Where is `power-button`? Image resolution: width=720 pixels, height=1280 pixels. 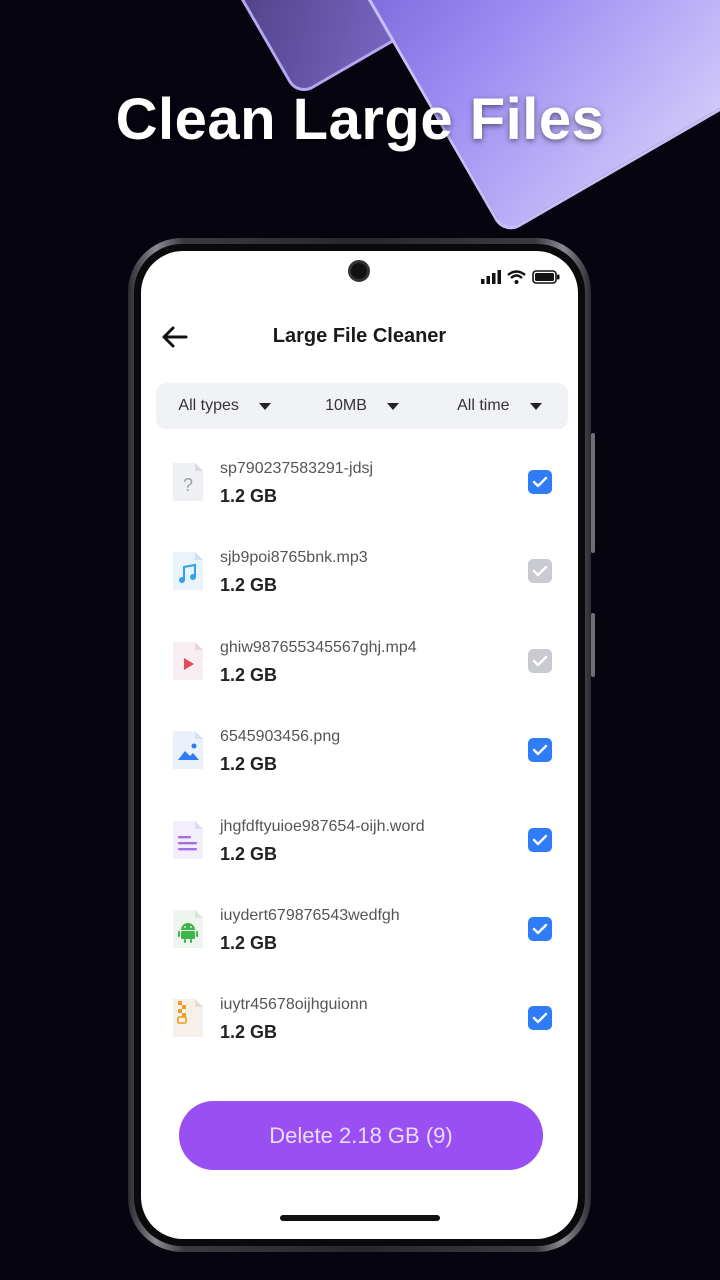 power-button is located at coordinates (593, 493).